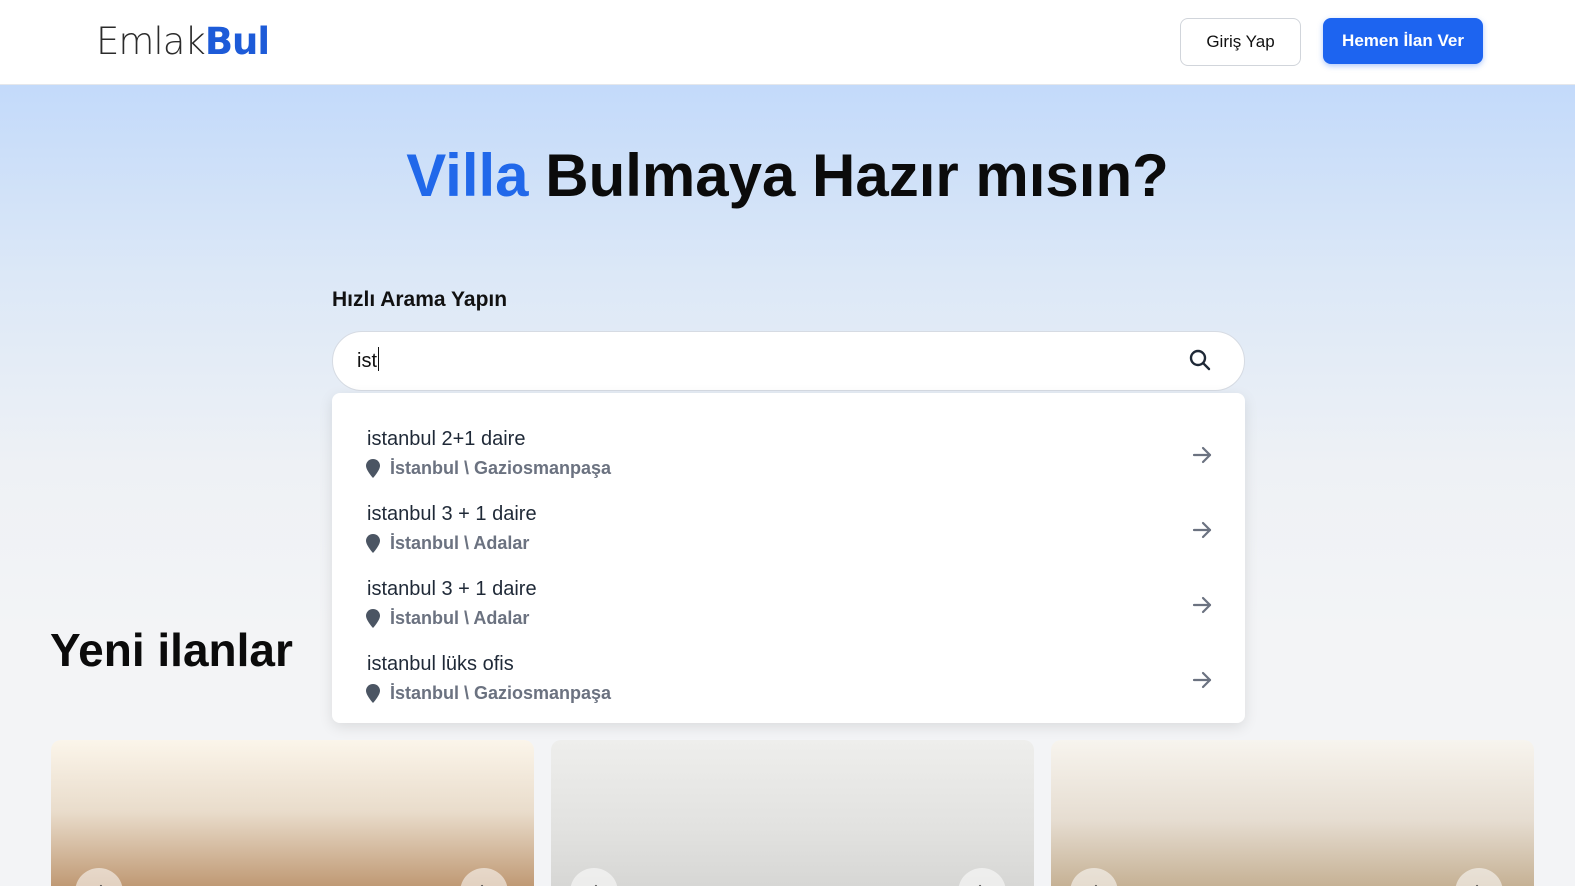  What do you see at coordinates (440, 664) in the screenshot?
I see `suggestion-title: istanbul lüks ofis` at bounding box center [440, 664].